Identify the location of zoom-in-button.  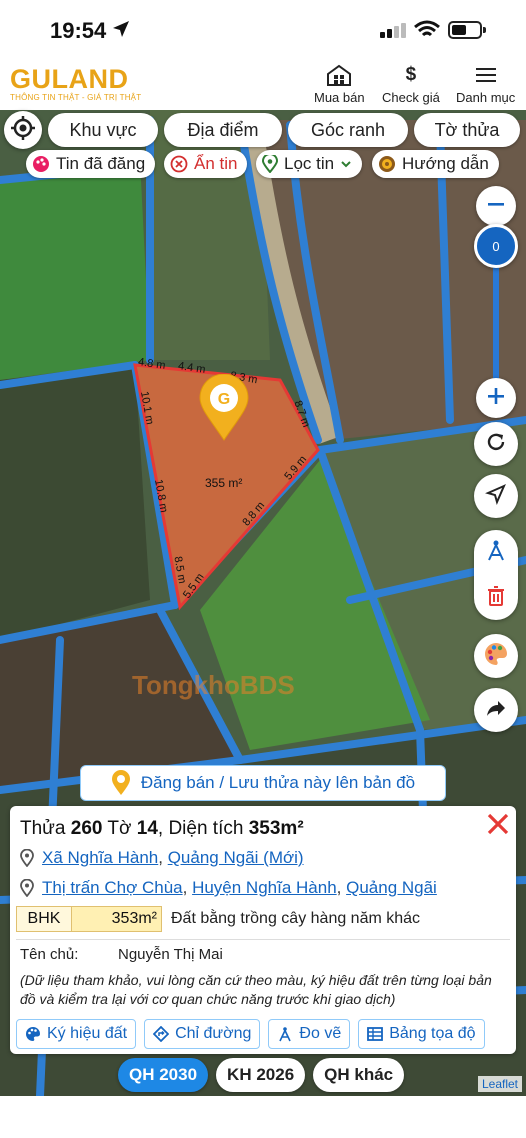
(496, 398).